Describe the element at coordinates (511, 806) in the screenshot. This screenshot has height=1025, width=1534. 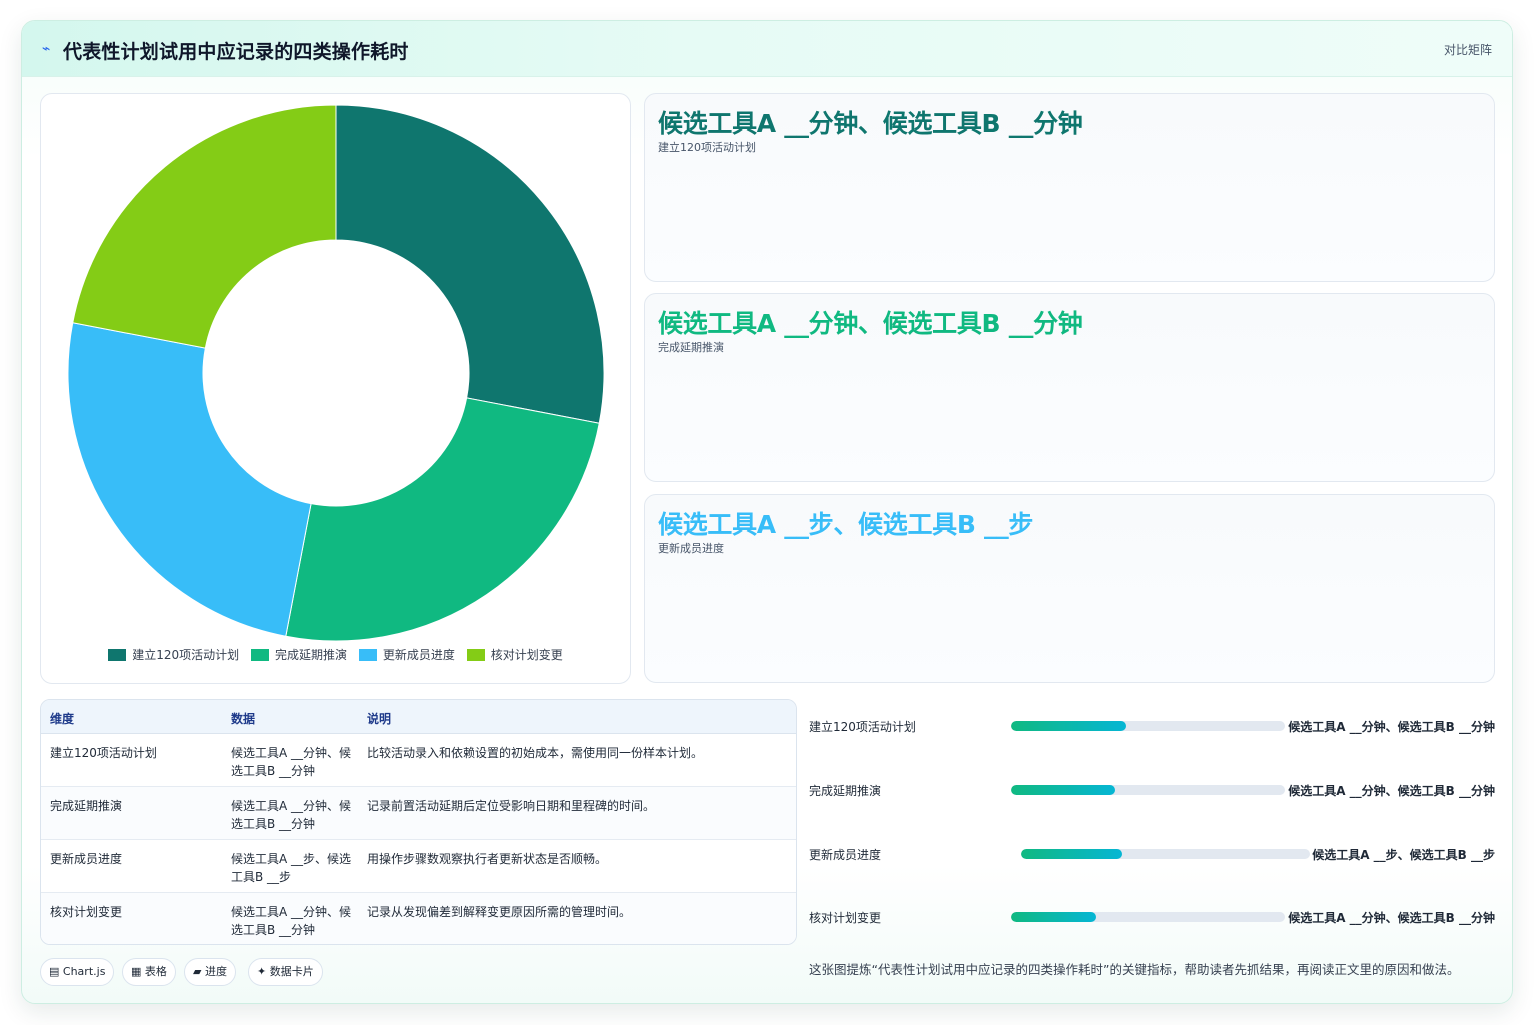
I see `table-cell: 记录前置活动延期后定位受影响日期和里程碑的时间。` at that location.